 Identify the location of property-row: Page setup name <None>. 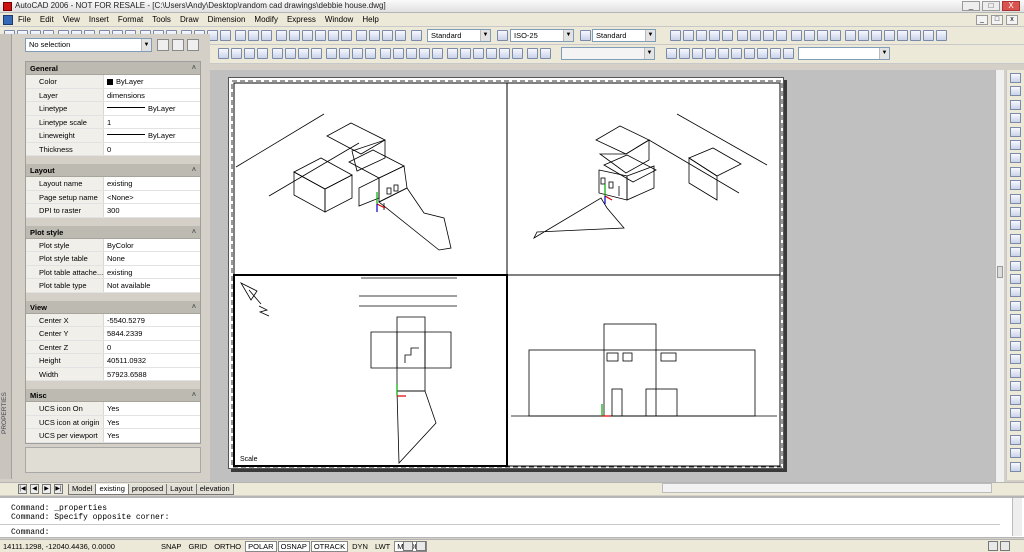
(113, 197).